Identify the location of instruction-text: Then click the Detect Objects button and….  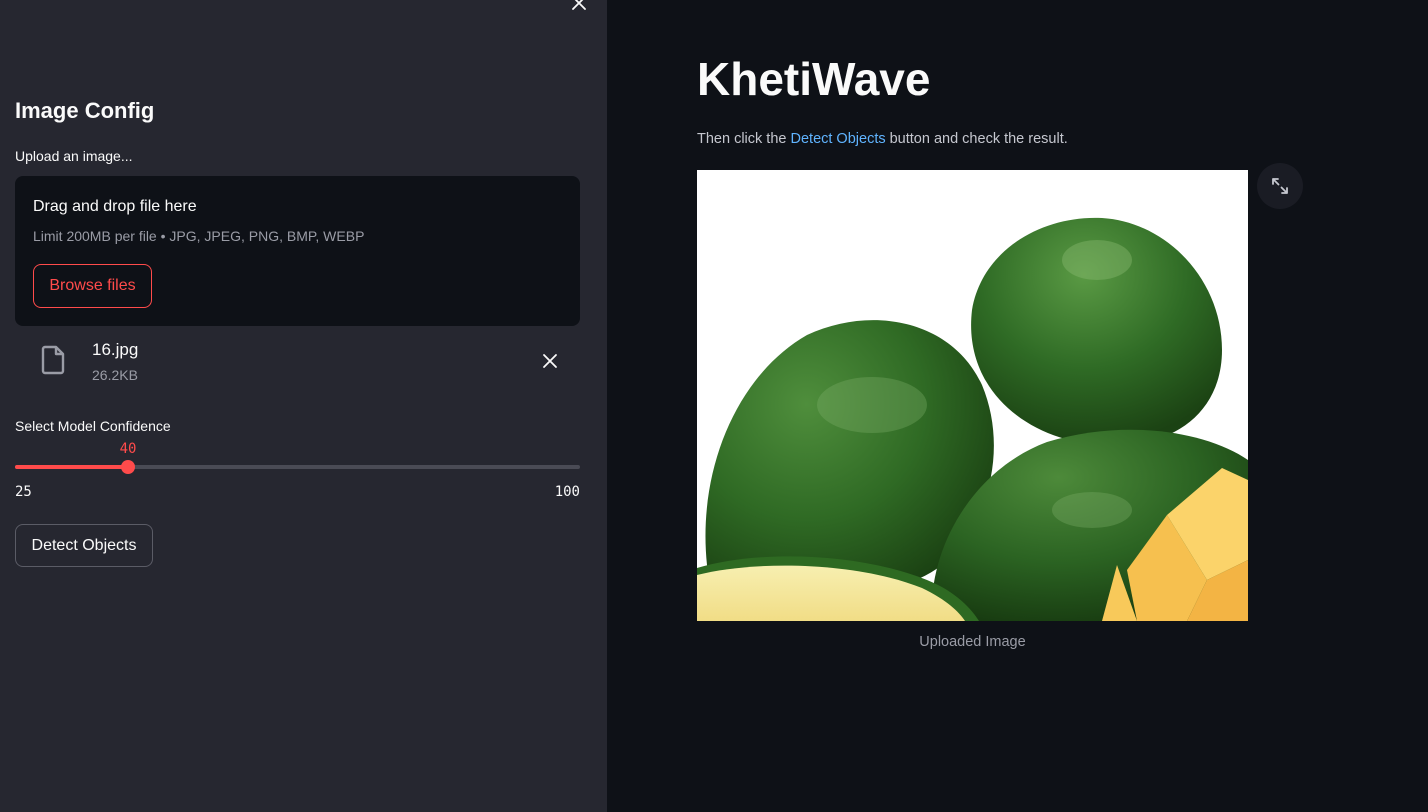
(882, 139).